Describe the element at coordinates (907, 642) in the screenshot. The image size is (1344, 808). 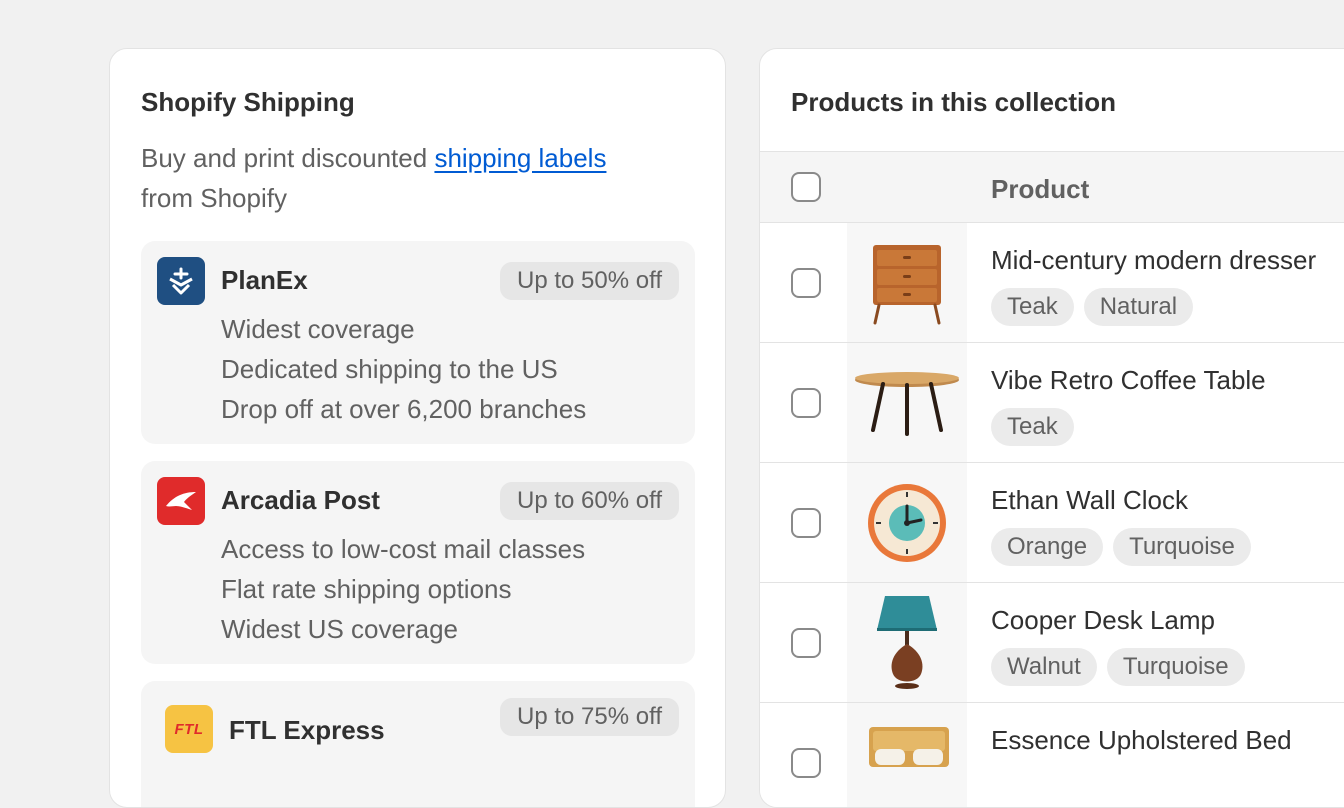
I see `desk-lamp-image` at that location.